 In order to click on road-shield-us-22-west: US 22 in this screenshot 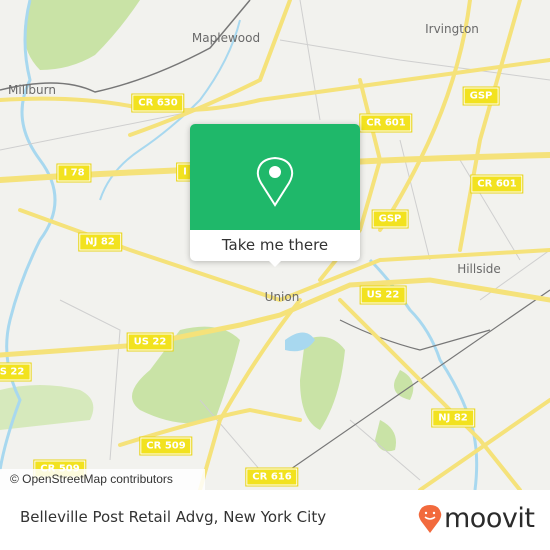, I will do `click(16, 372)`.